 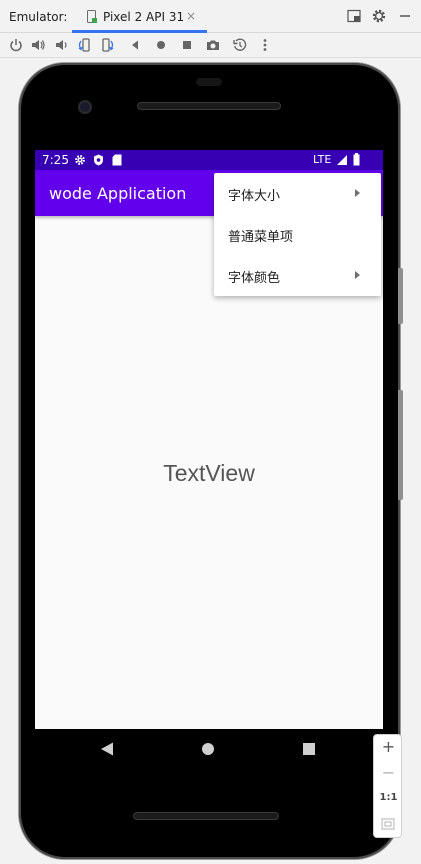 I want to click on zoom-in-button: +, so click(x=388, y=746).